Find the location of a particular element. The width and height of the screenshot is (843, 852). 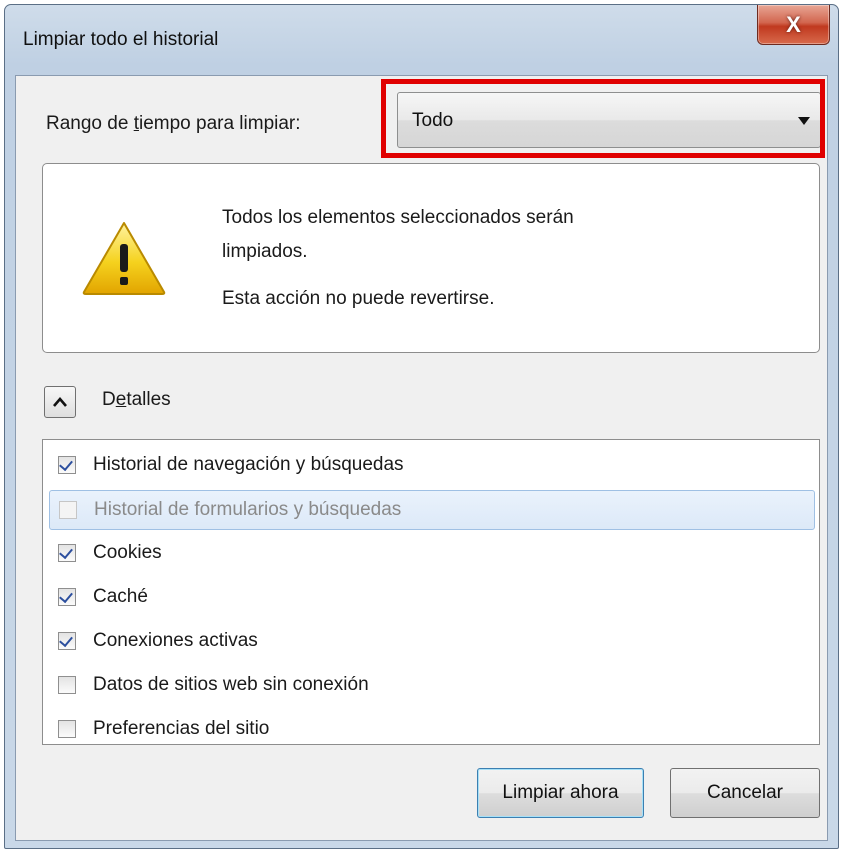

details-toggle-button is located at coordinates (60, 402).